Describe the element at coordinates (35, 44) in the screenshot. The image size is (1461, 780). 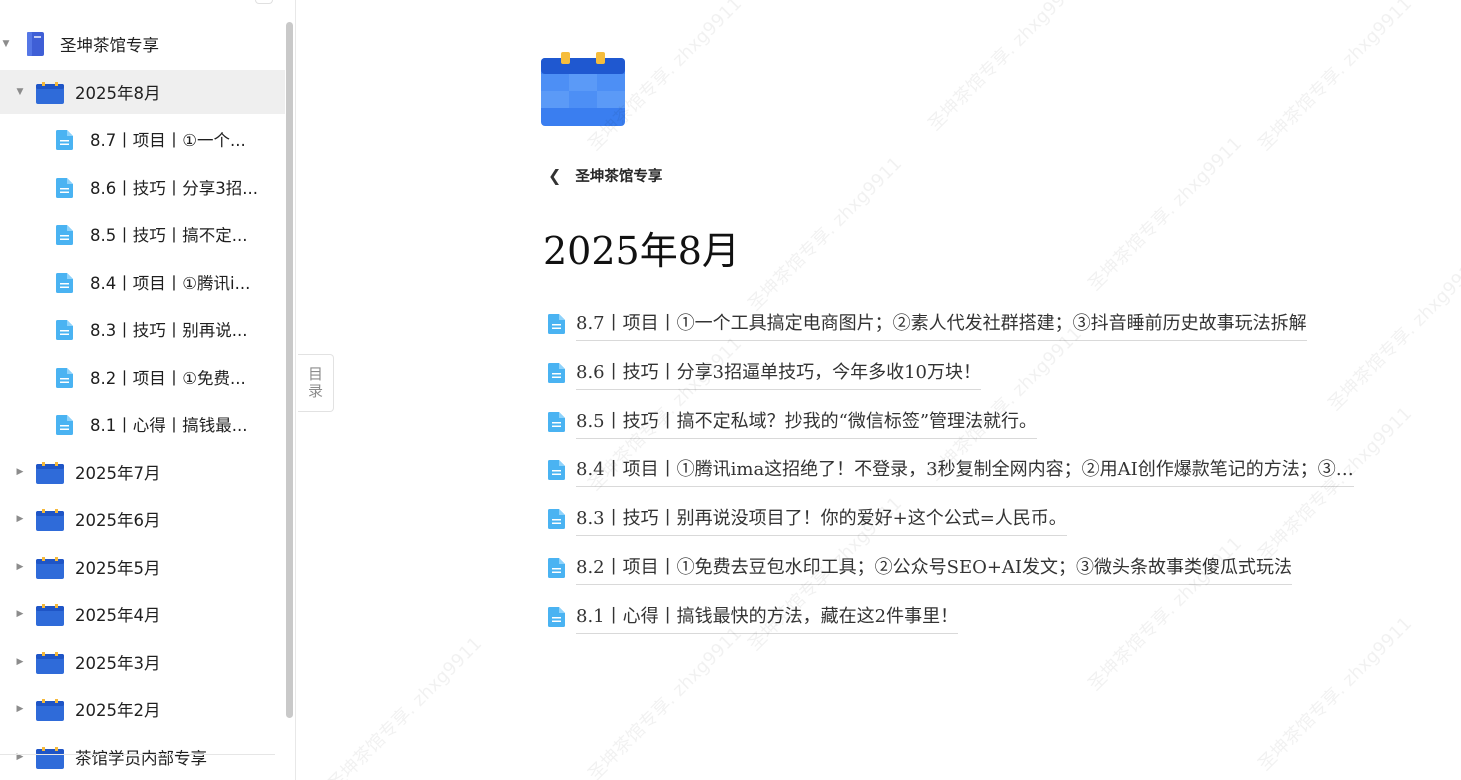
I see `book-icon` at that location.